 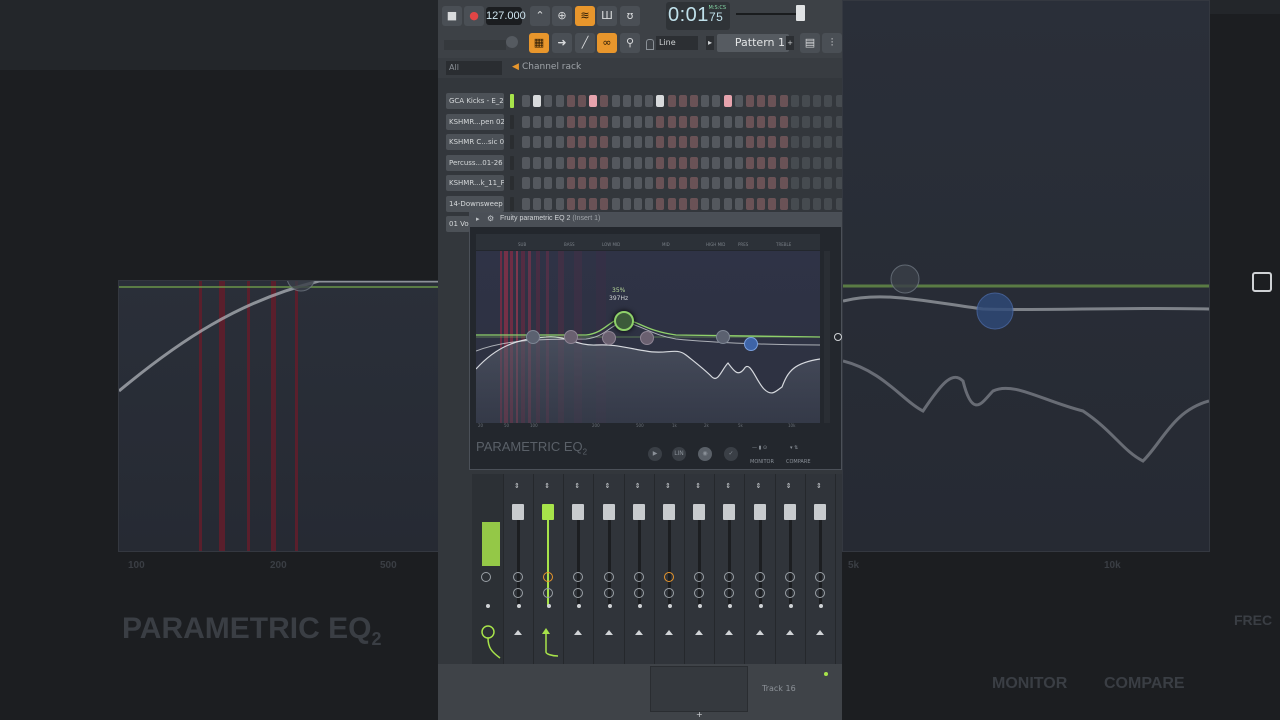 What do you see at coordinates (705, 454) in the screenshot?
I see `hq-button: ◉` at bounding box center [705, 454].